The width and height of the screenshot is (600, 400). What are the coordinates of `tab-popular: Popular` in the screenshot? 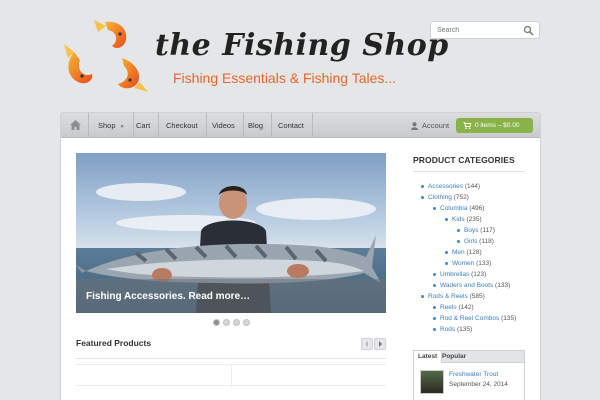 It's located at (454, 357).